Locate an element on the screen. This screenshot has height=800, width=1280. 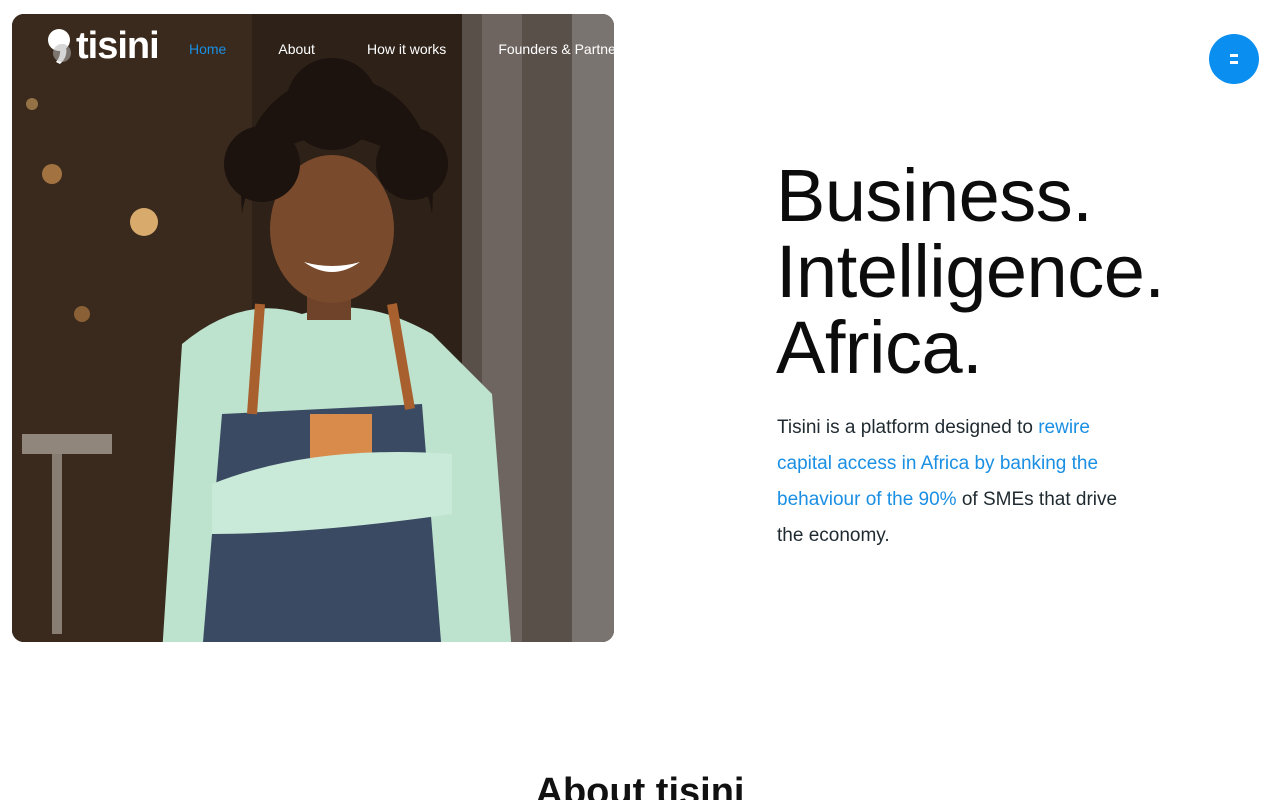
hero-headline: Business. Intelligence. Africa. is located at coordinates (970, 271).